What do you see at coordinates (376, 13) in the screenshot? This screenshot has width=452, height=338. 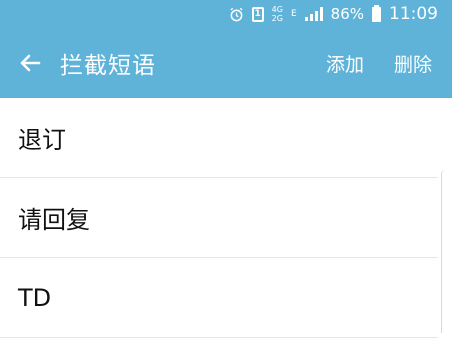 I see `battery-icon` at bounding box center [376, 13].